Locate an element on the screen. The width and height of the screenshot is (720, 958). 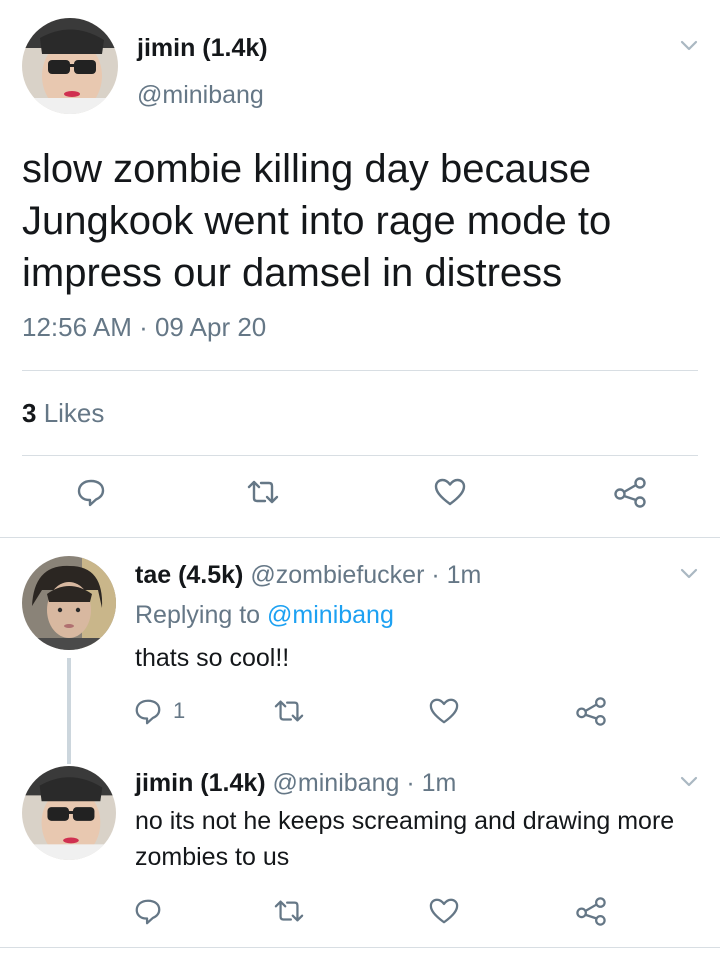
reply-header: jimin (1.4k) @minibang · 1m is located at coordinates (295, 783).